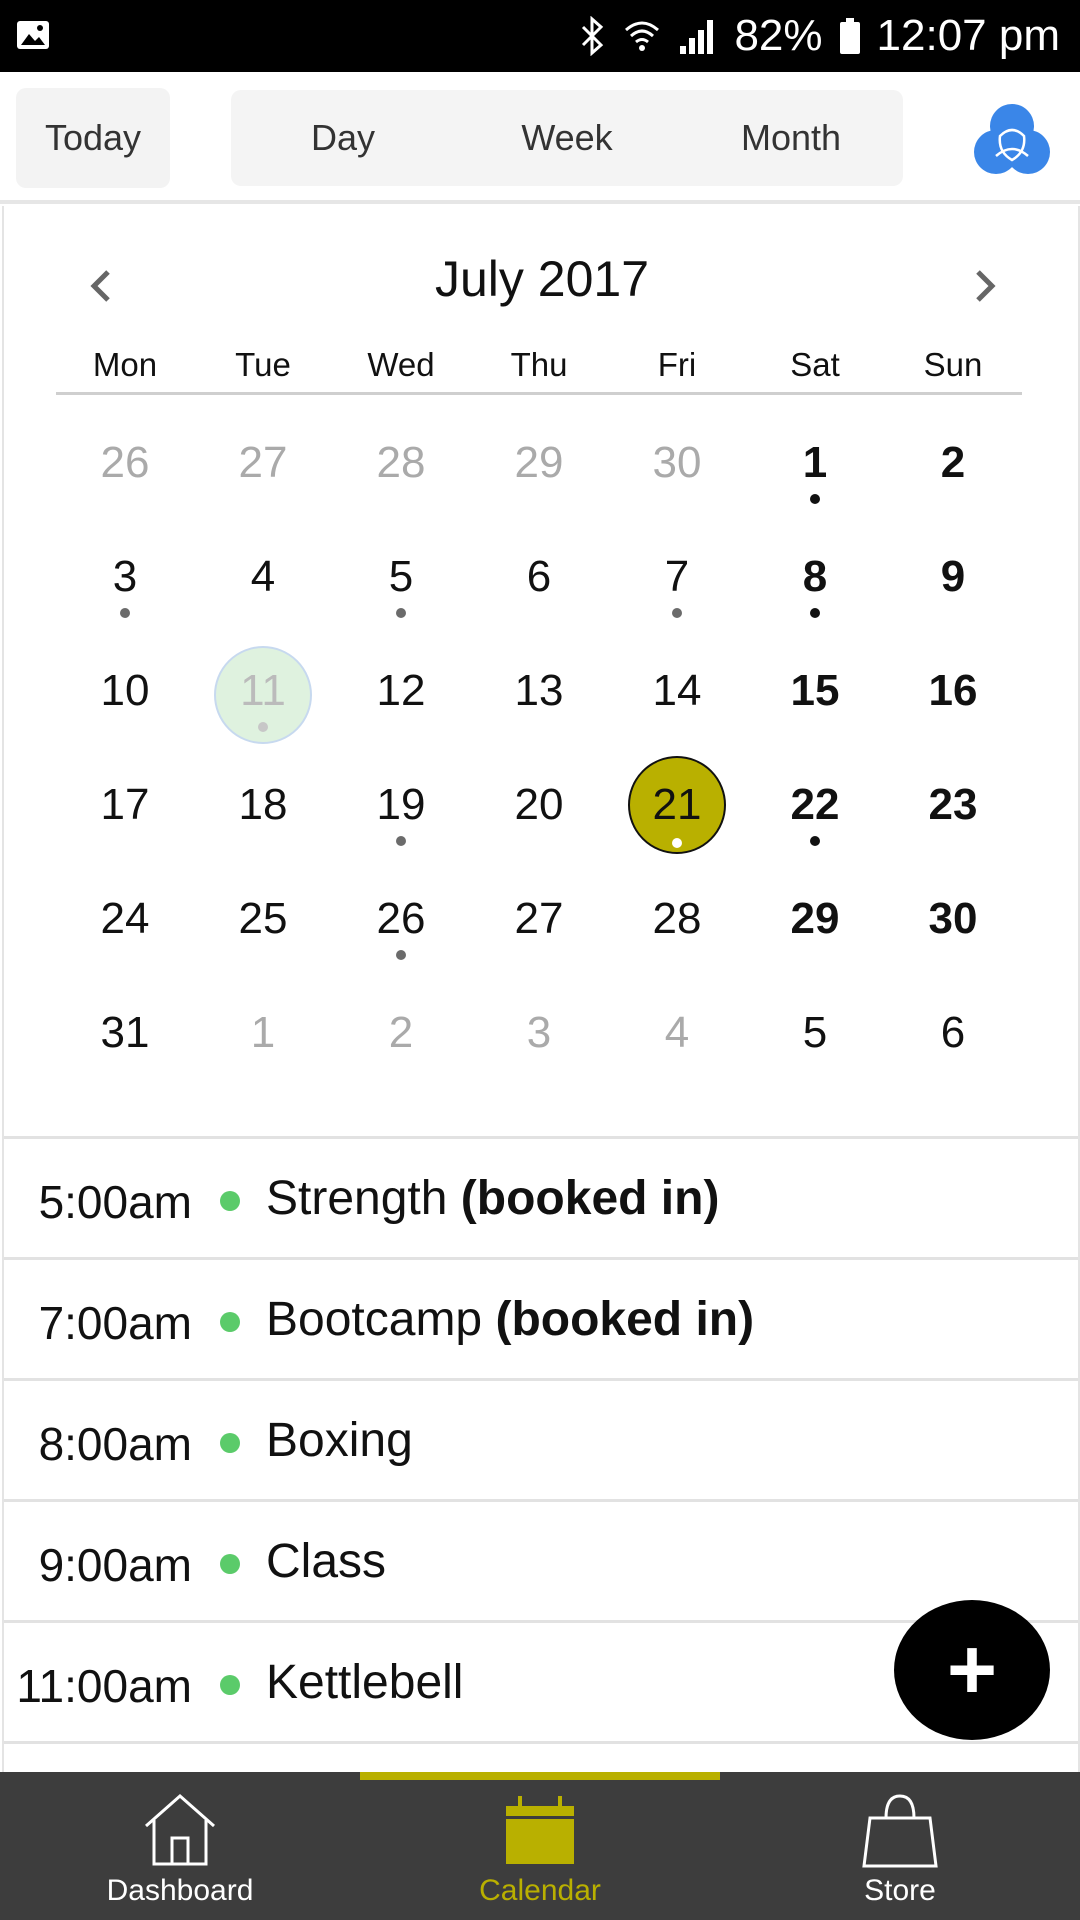  Describe the element at coordinates (697, 37) in the screenshot. I see `signal-icon` at that location.